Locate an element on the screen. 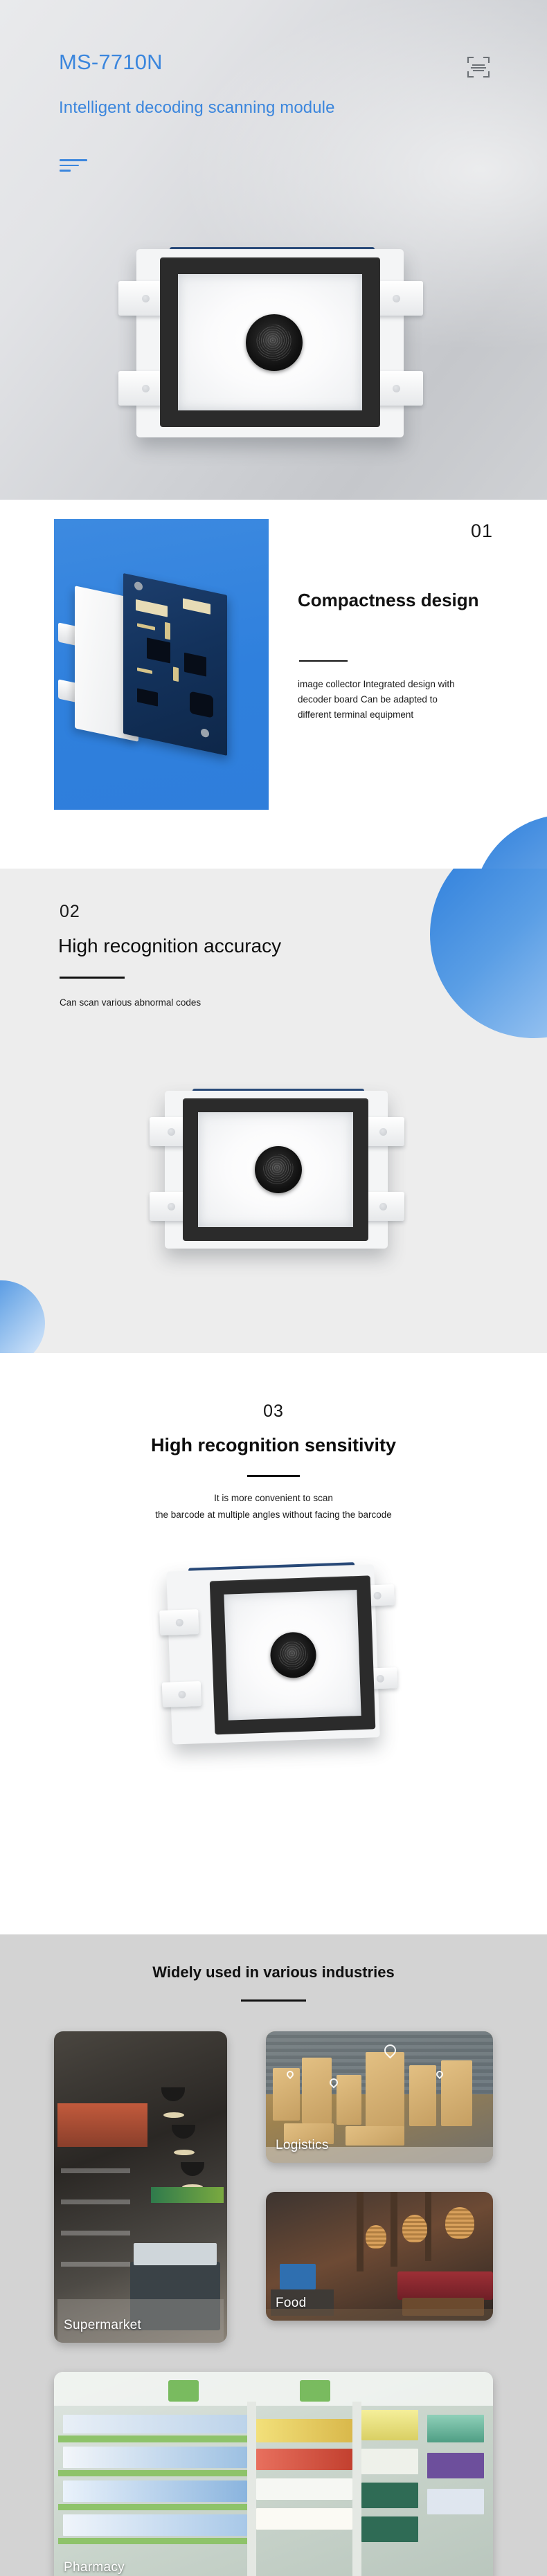 Image resolution: width=547 pixels, height=2576 pixels. section-number: 01 is located at coordinates (481, 530).